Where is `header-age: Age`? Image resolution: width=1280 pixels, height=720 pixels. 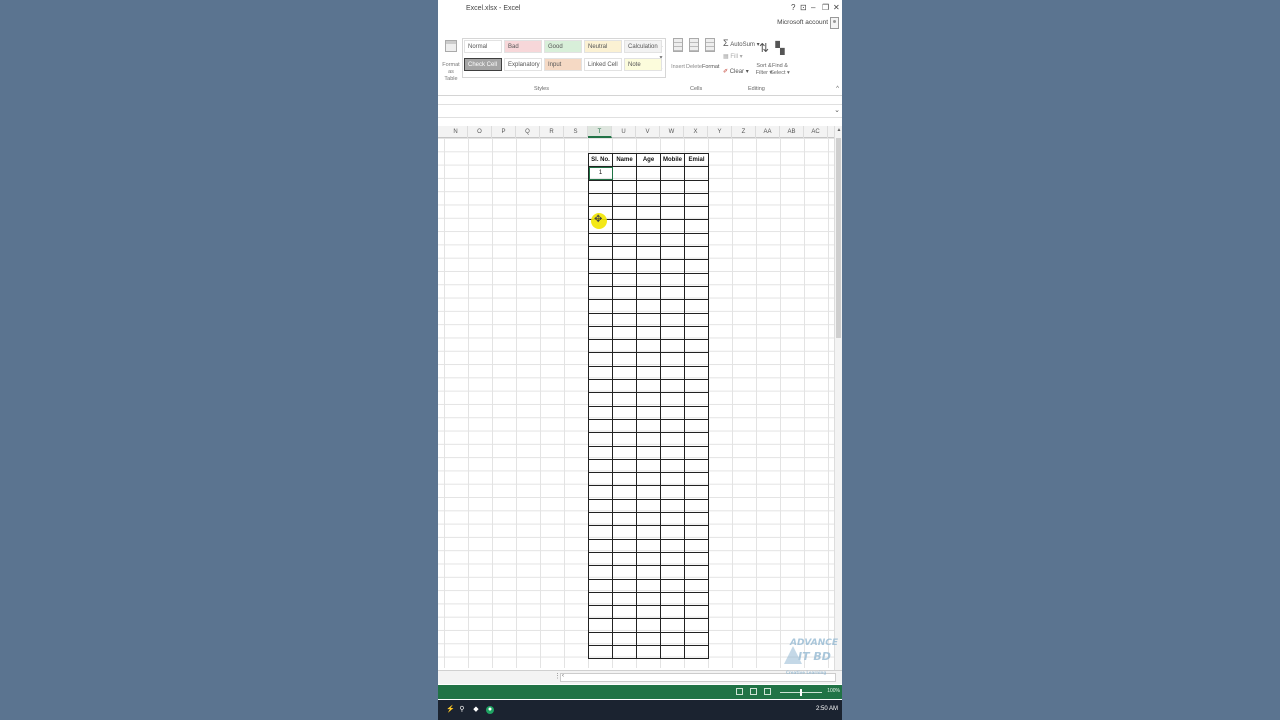
header-age: Age is located at coordinates (648, 160).